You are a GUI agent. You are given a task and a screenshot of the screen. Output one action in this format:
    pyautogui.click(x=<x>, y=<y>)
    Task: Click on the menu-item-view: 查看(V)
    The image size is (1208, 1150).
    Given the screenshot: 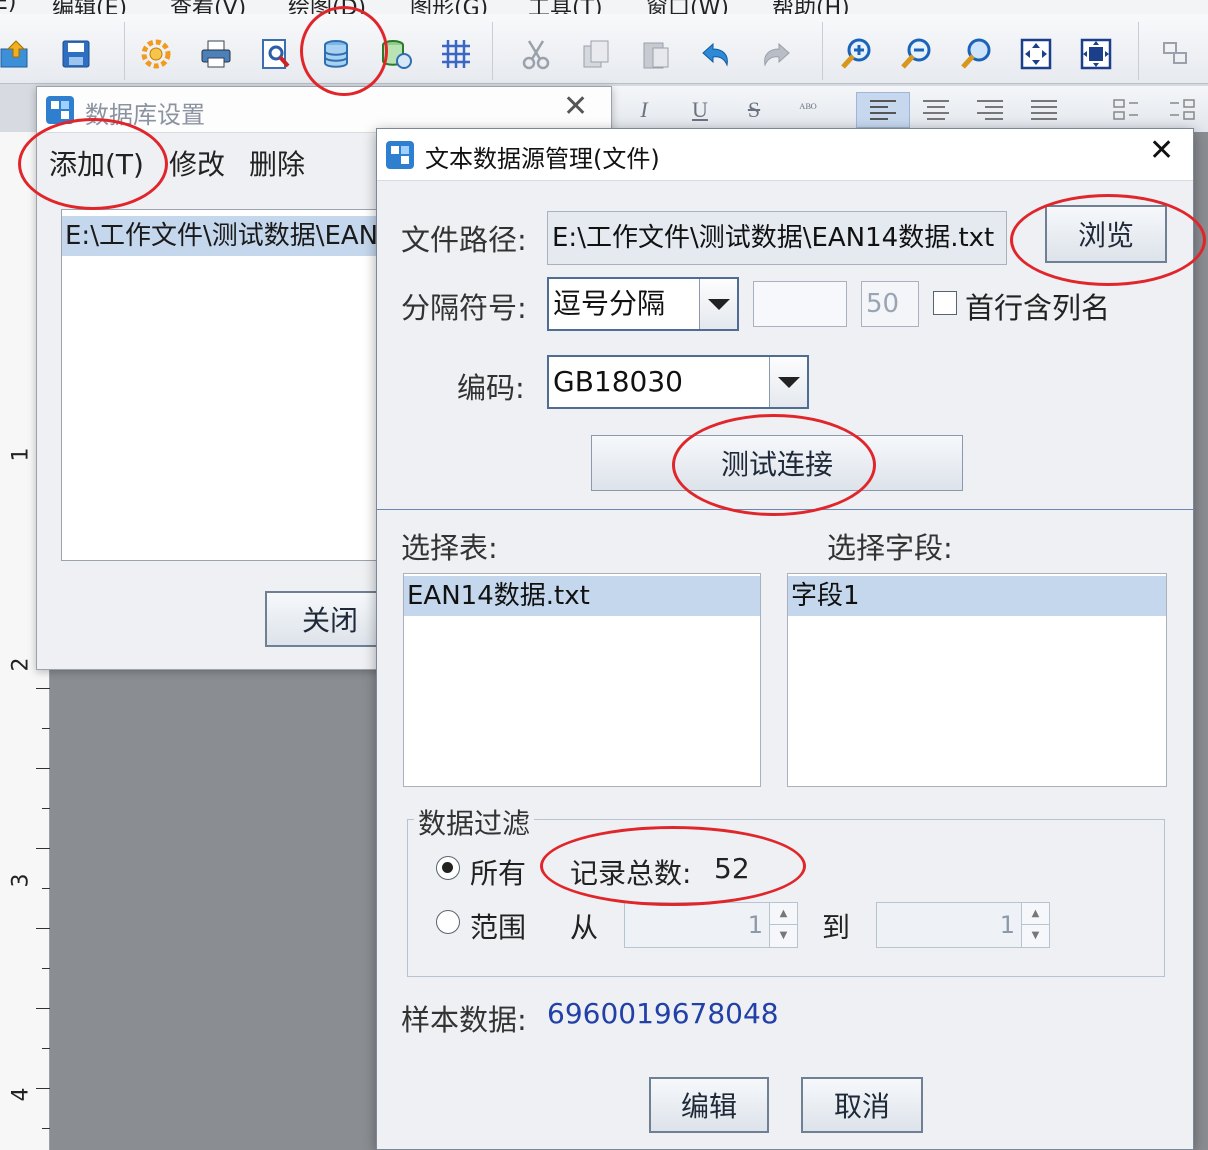 What is the action you would take?
    pyautogui.click(x=208, y=7)
    